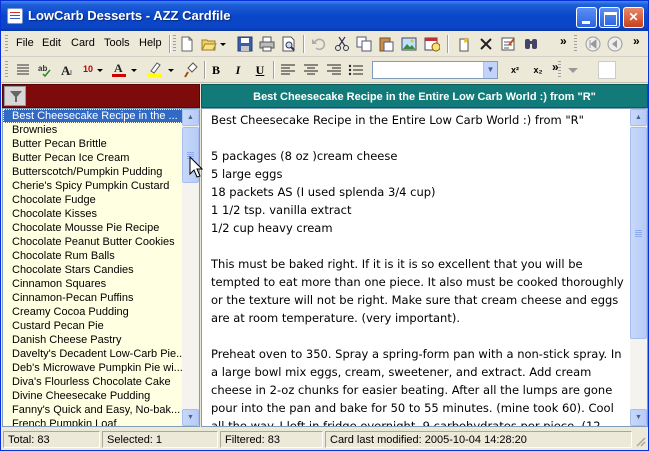 The width and height of the screenshot is (649, 451). Describe the element at coordinates (93, 326) in the screenshot. I see `card-list-item: Custard Pecan Pie` at that location.